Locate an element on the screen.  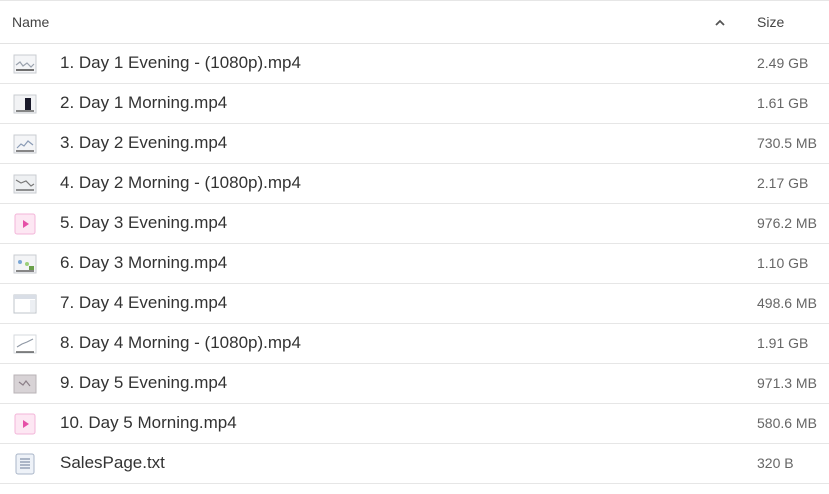
file-row: 10. Day 5 Morning.mp4 580.6 MB is located at coordinates (414, 424).